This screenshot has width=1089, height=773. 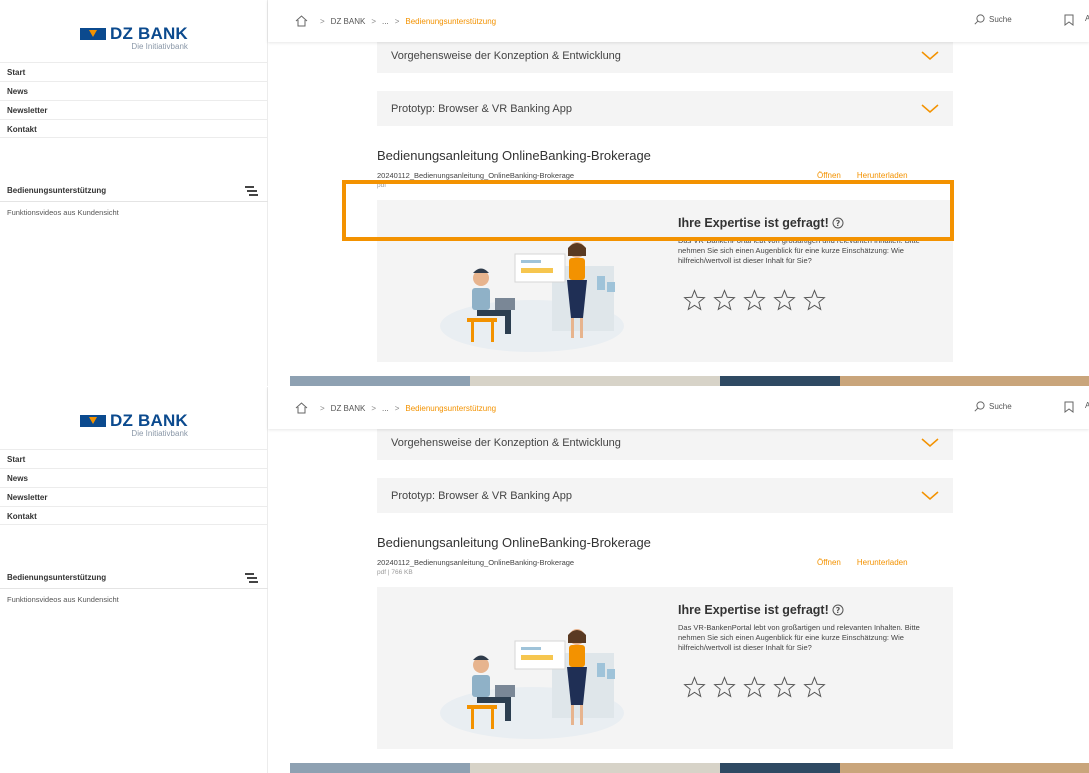 I want to click on highlight-box, so click(x=648, y=210).